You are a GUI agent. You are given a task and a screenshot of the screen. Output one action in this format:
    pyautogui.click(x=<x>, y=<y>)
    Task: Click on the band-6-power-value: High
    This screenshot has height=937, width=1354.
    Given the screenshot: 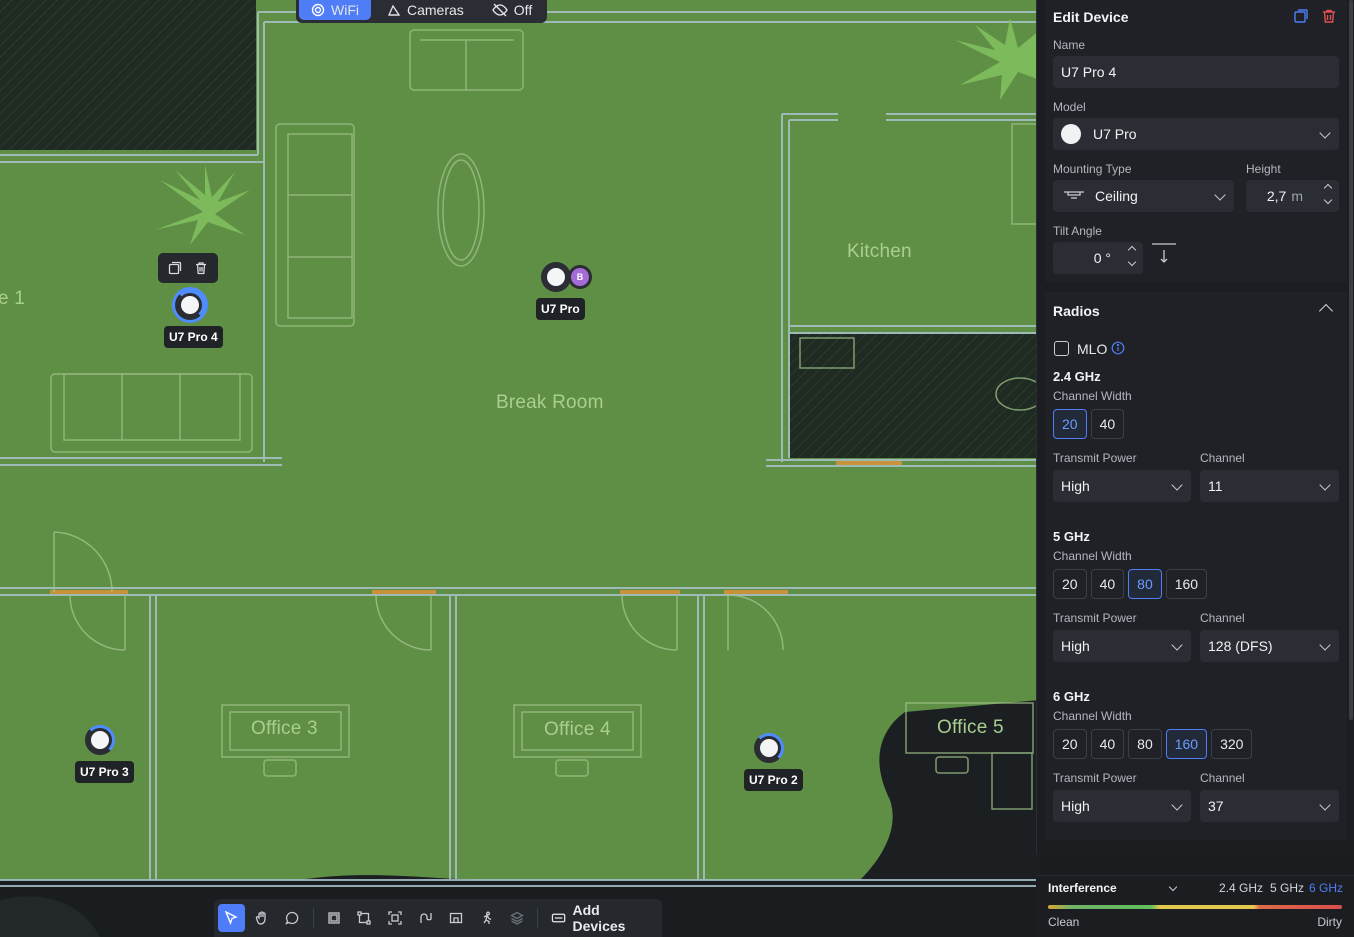 What is the action you would take?
    pyautogui.click(x=1075, y=806)
    